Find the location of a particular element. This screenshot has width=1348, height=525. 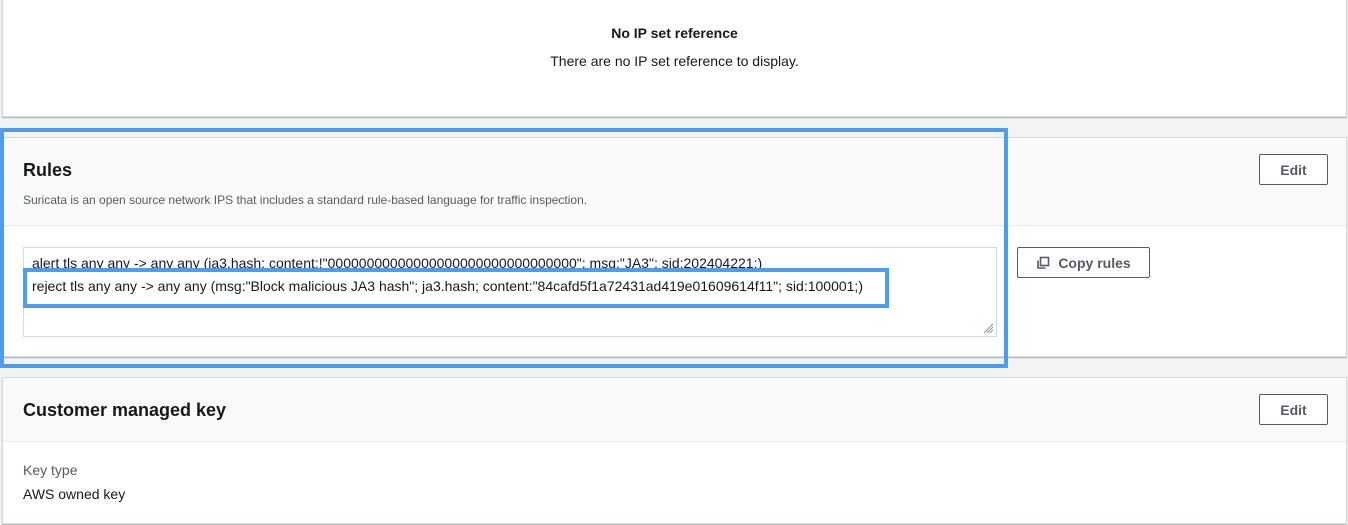

key-type-value: AWS owned key is located at coordinates (74, 494).